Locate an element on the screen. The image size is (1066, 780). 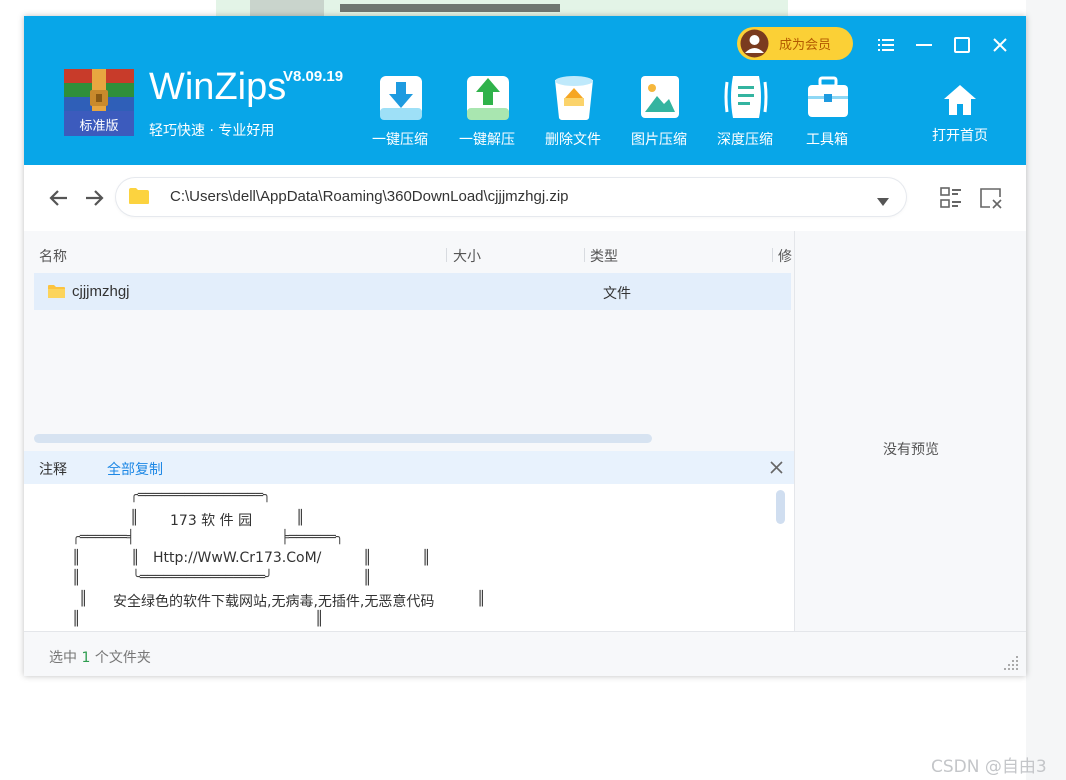
background-window-peek is located at coordinates (502, 8).